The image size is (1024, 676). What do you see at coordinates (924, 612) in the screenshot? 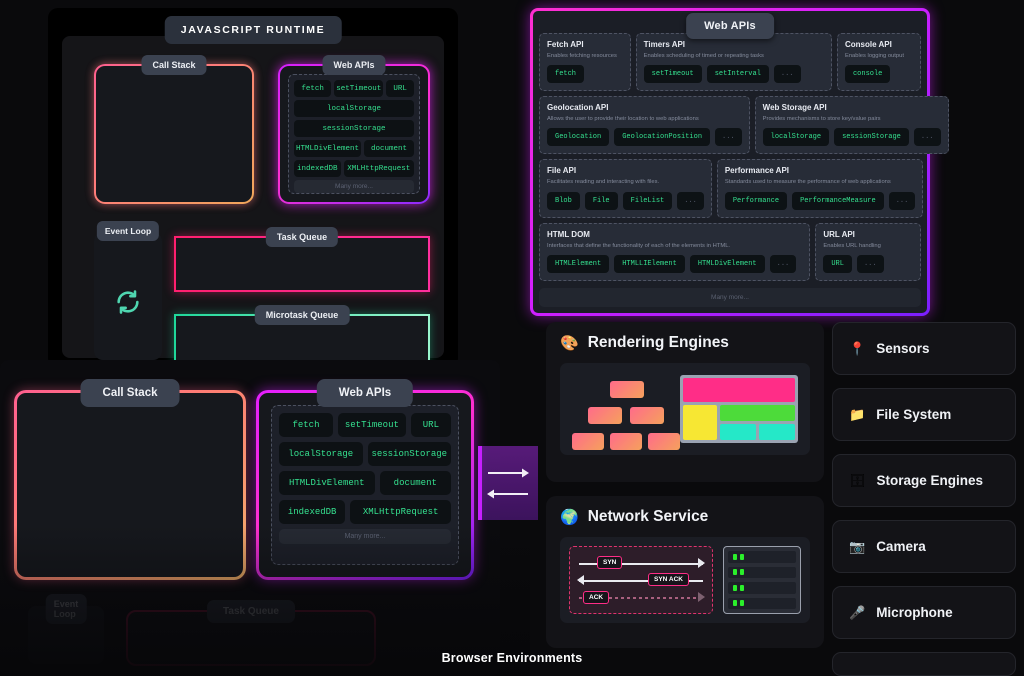
I see `sidebar-item-microphone: 🎤 Microphone` at bounding box center [924, 612].